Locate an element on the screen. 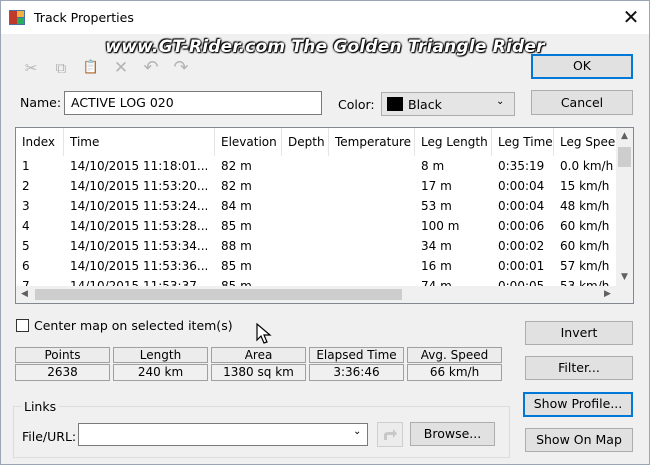  column-elevation: Elevation is located at coordinates (248, 142).